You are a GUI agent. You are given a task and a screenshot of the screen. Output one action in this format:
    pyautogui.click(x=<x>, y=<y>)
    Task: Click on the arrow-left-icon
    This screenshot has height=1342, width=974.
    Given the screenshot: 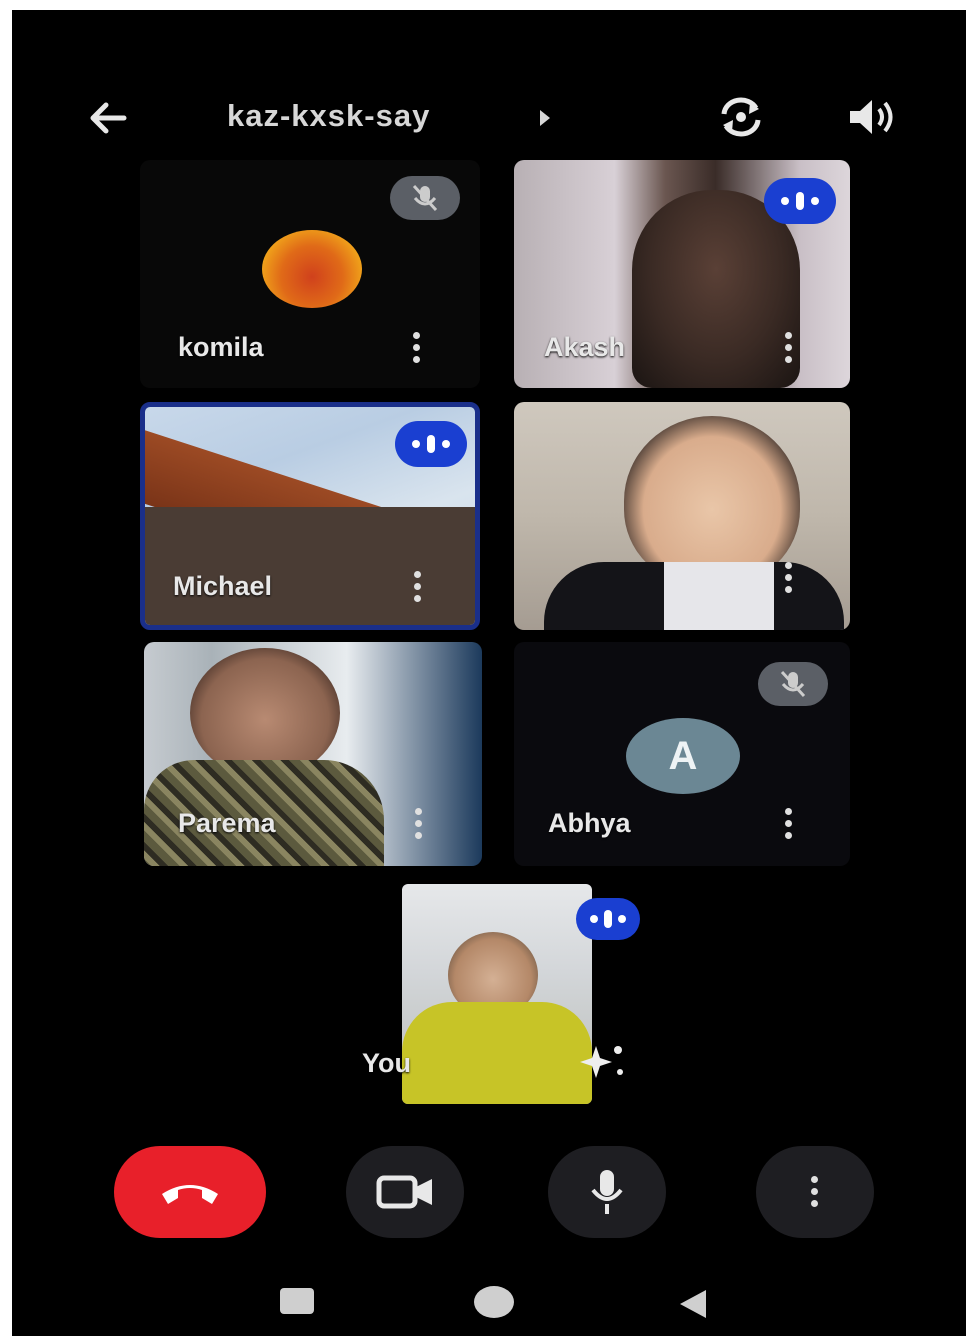 What is the action you would take?
    pyautogui.click(x=108, y=118)
    